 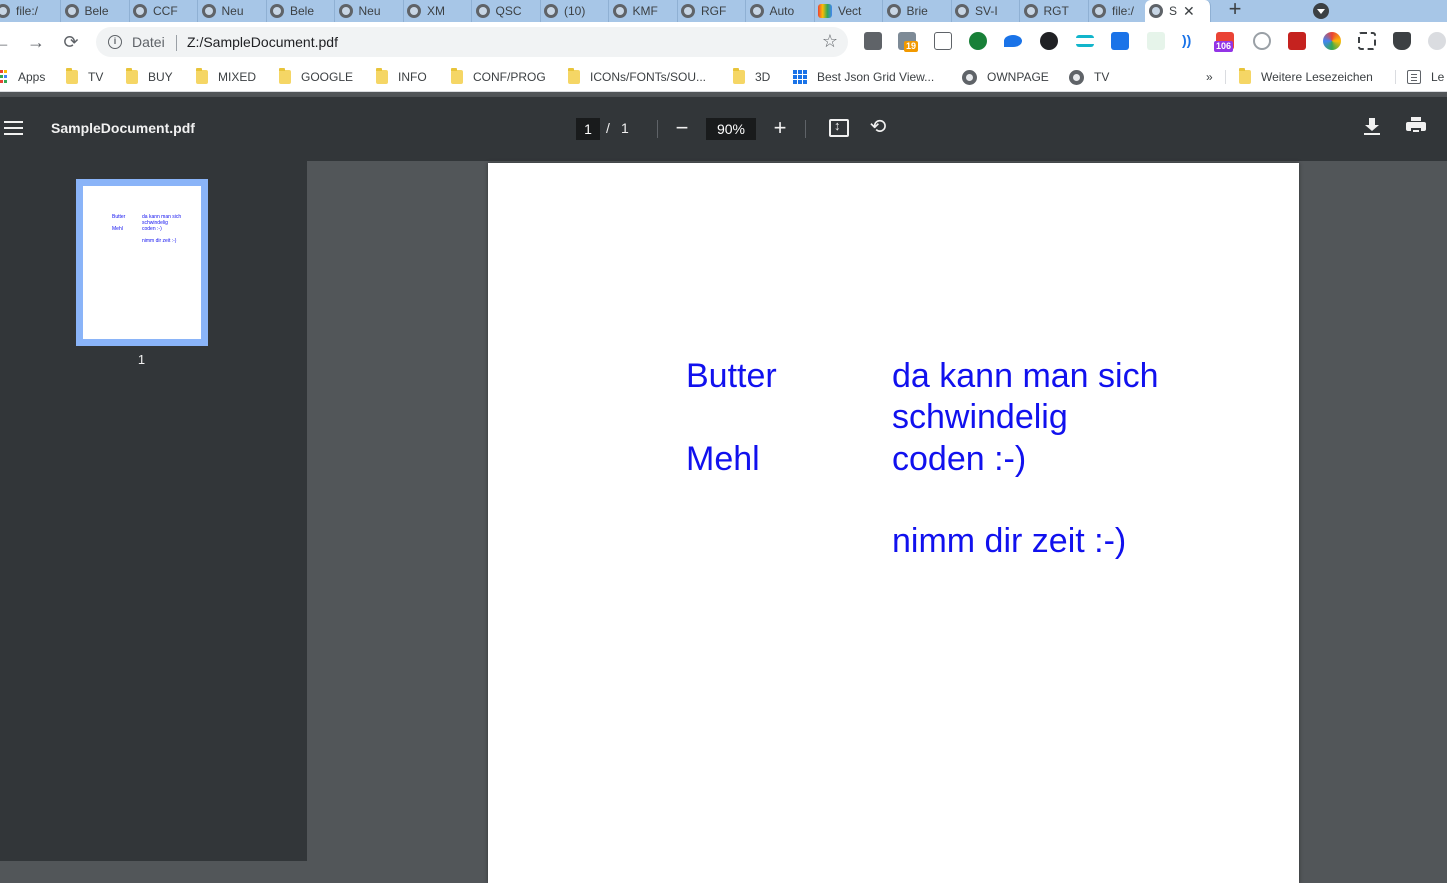 I want to click on bookmark-item: INFO, so click(x=401, y=76).